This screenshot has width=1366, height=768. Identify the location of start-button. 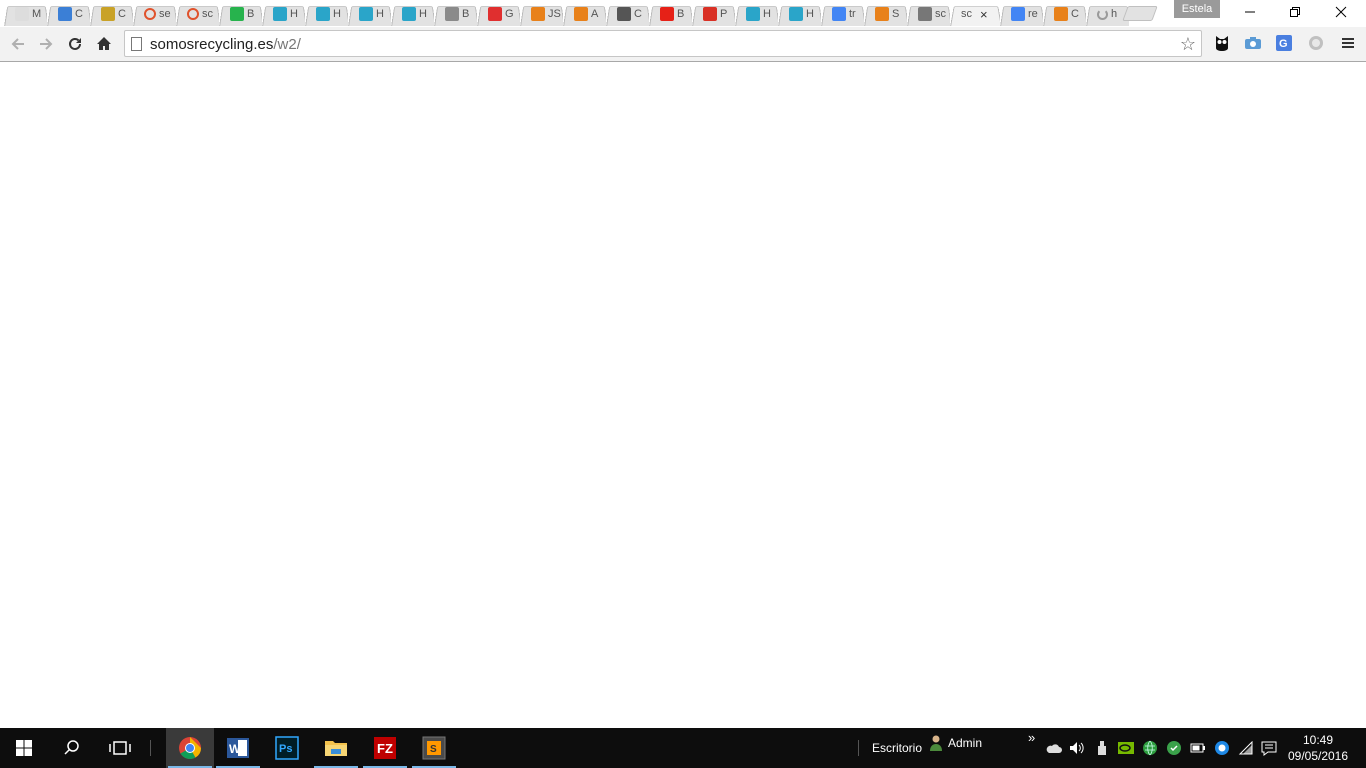
(24, 748).